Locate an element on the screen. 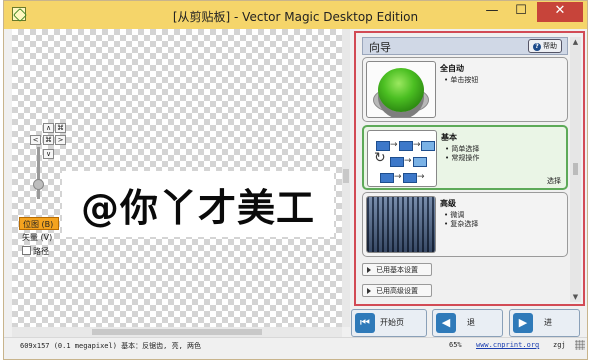  wizard-scroll-thumb is located at coordinates (575, 169).